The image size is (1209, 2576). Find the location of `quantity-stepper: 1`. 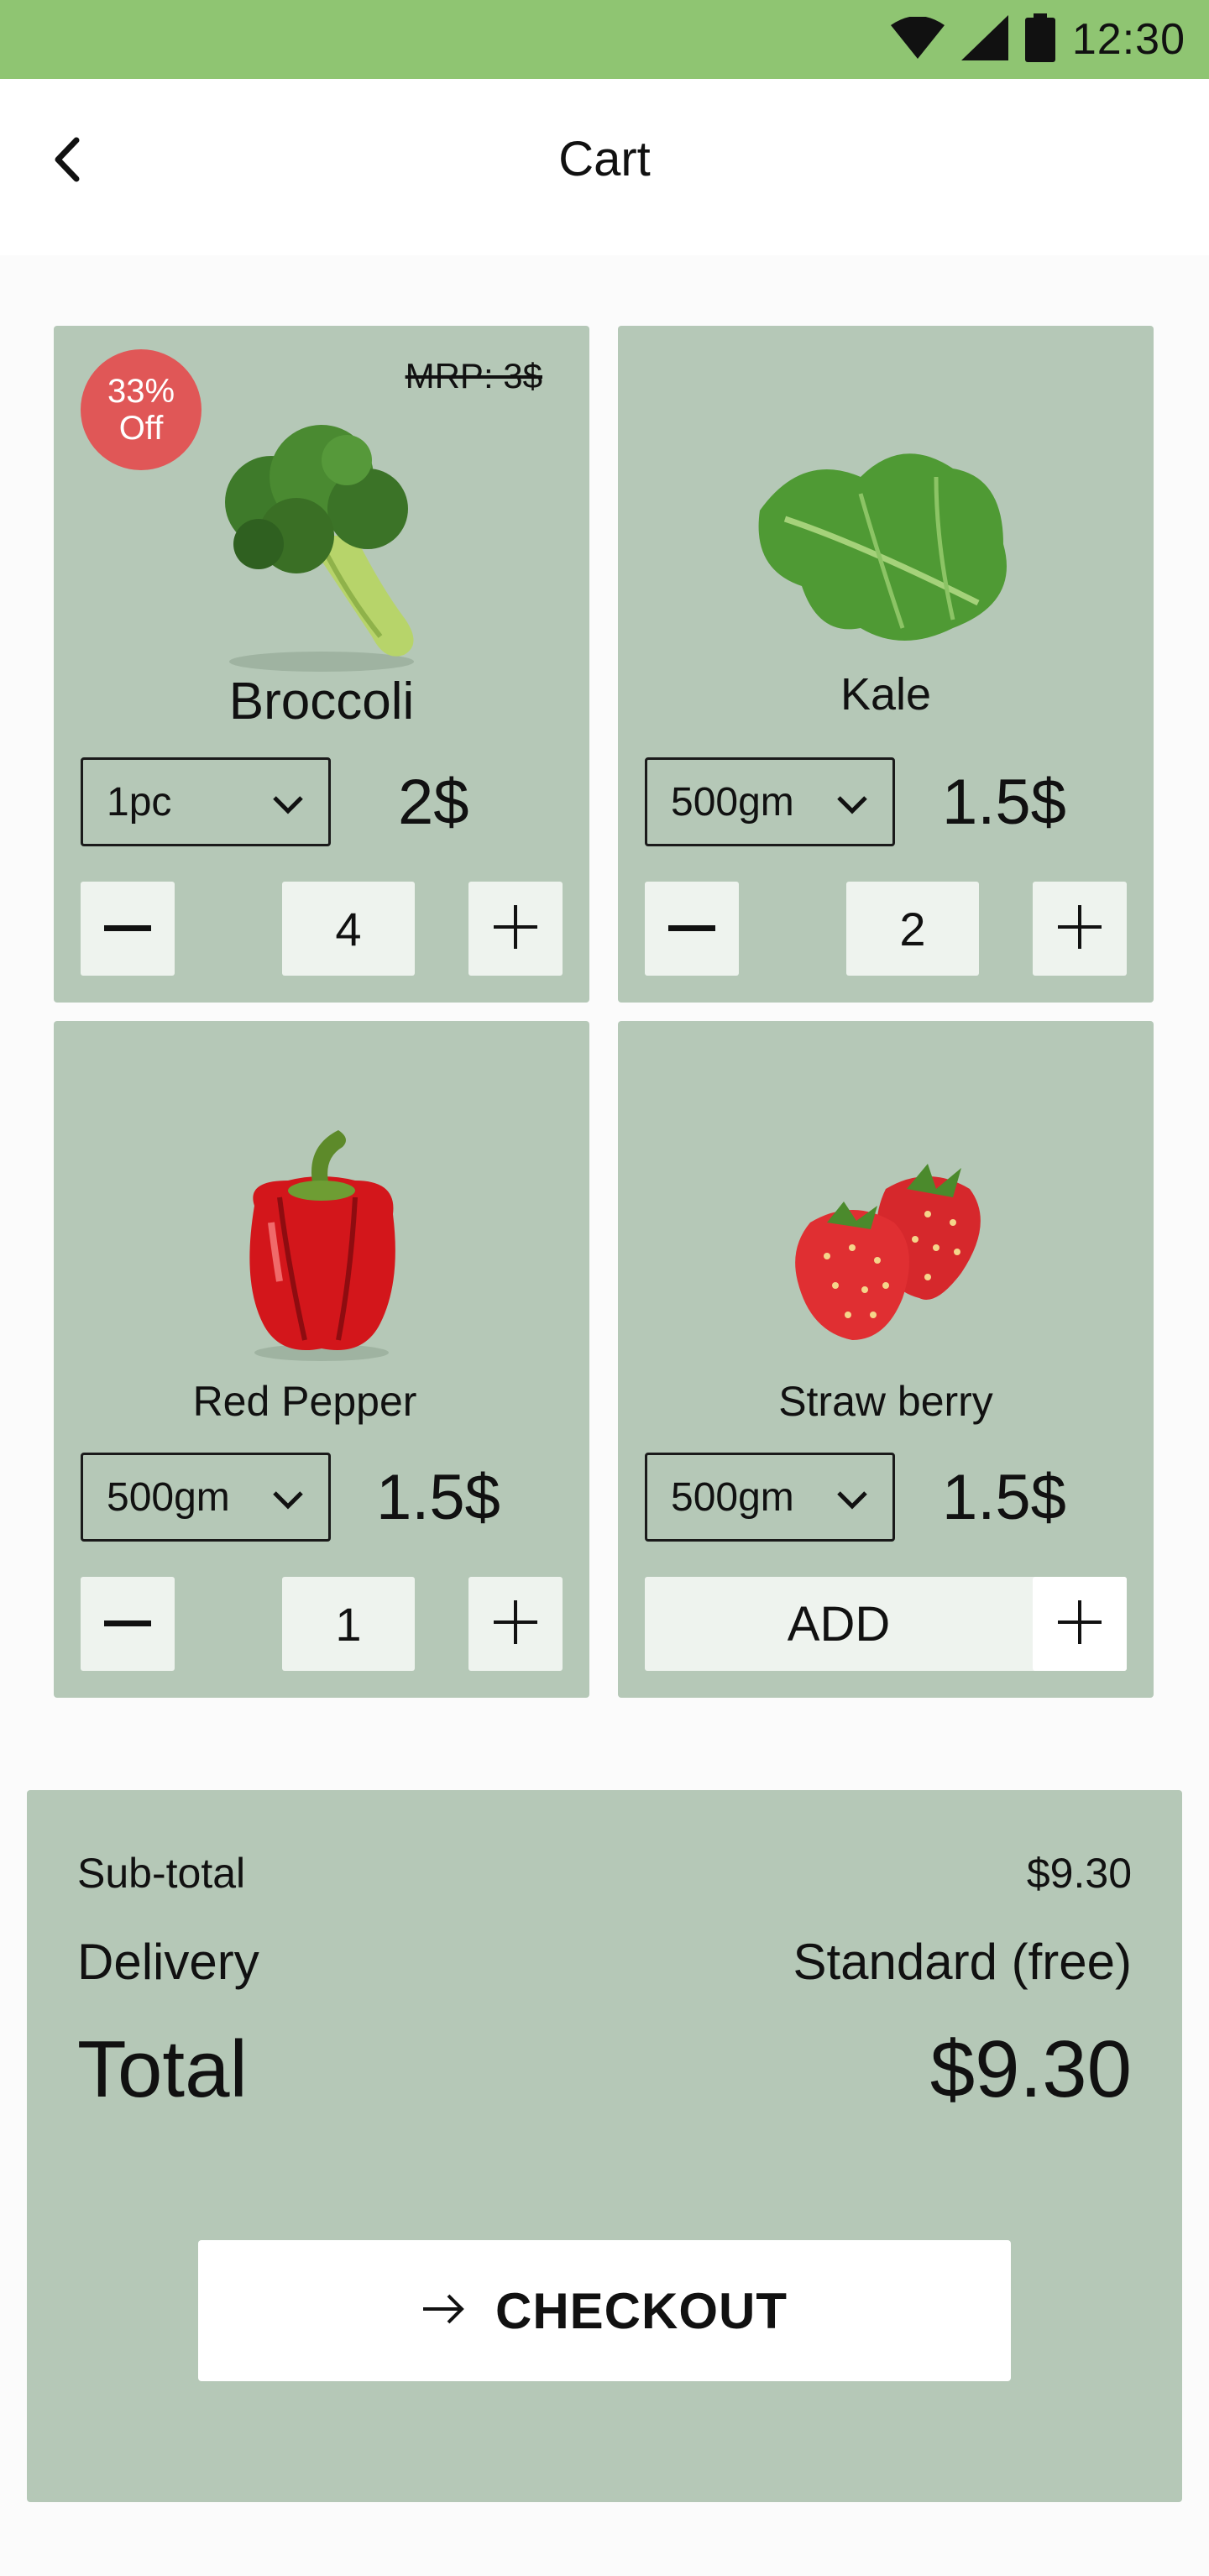

quantity-stepper: 1 is located at coordinates (322, 1624).